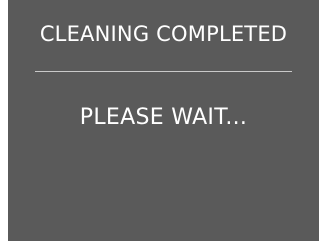  What do you see at coordinates (163, 34) in the screenshot?
I see `status-title: CLEANING COMPLETED` at bounding box center [163, 34].